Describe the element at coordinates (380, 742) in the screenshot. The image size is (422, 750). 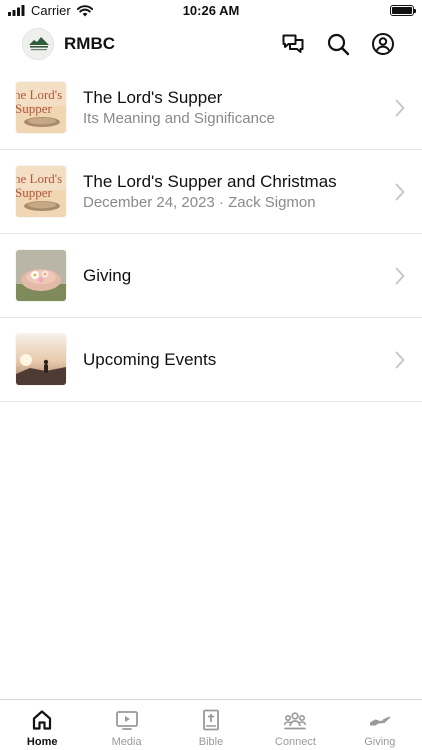
I see `tab-label: Giving` at that location.